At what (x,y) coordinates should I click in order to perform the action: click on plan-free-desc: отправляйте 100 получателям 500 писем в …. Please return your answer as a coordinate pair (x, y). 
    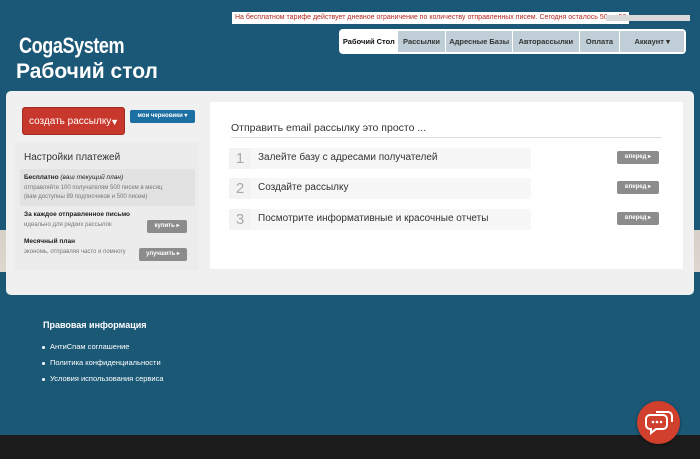
    Looking at the image, I should click on (93, 188).